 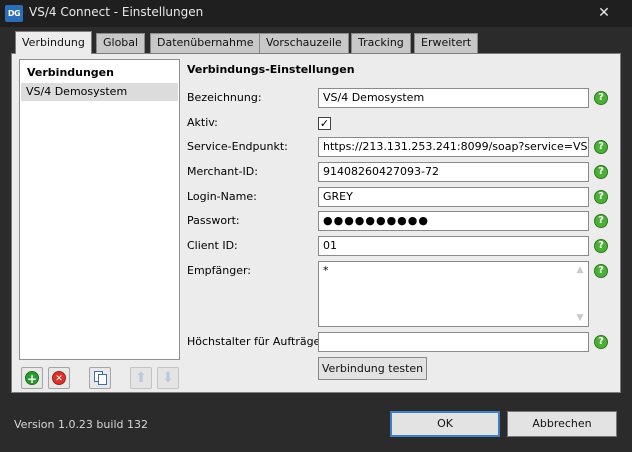 I want to click on recipient-text: *, so click(x=326, y=270).